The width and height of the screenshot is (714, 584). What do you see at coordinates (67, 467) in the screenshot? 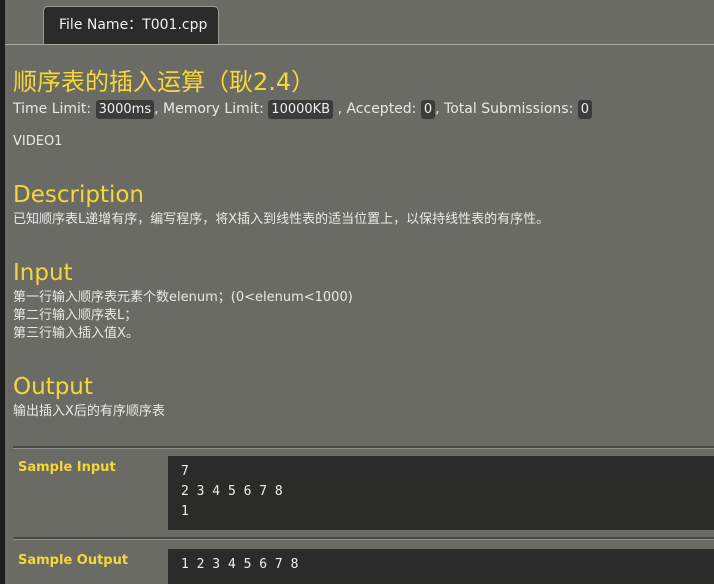
I see `sample-input-label: Sample Input` at bounding box center [67, 467].